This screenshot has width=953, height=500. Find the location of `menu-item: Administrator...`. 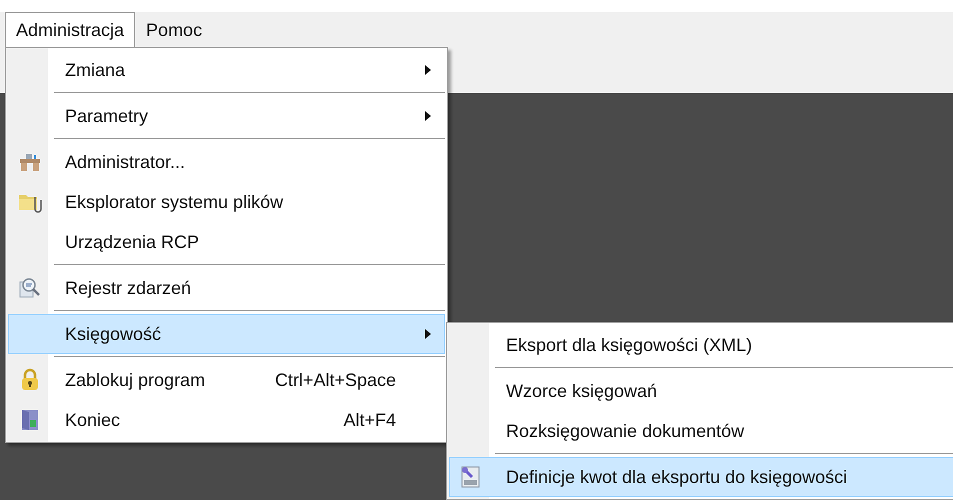

menu-item: Administrator... is located at coordinates (226, 162).